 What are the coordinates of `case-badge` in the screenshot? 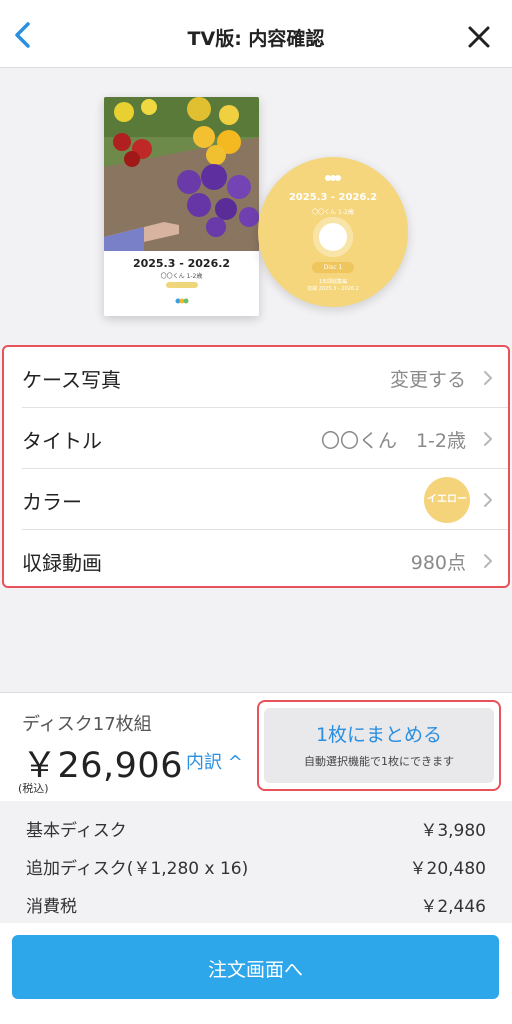 It's located at (182, 285).